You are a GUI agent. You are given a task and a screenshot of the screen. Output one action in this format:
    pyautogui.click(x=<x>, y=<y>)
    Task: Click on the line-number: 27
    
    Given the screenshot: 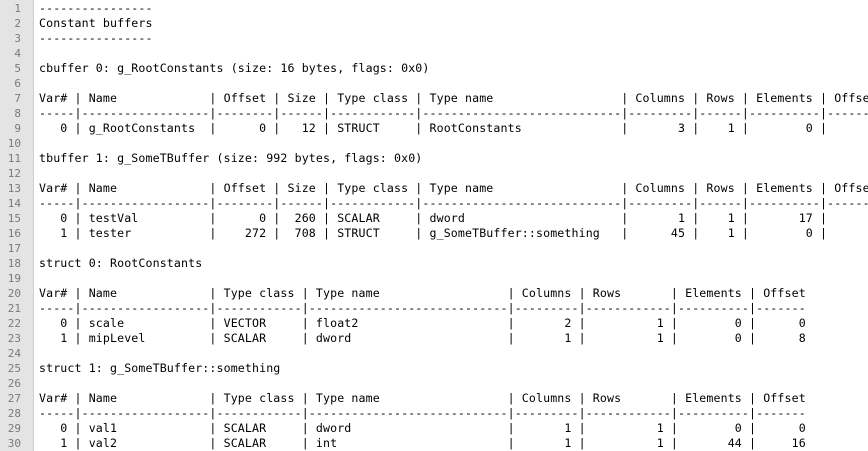 What is the action you would take?
    pyautogui.click(x=14, y=398)
    